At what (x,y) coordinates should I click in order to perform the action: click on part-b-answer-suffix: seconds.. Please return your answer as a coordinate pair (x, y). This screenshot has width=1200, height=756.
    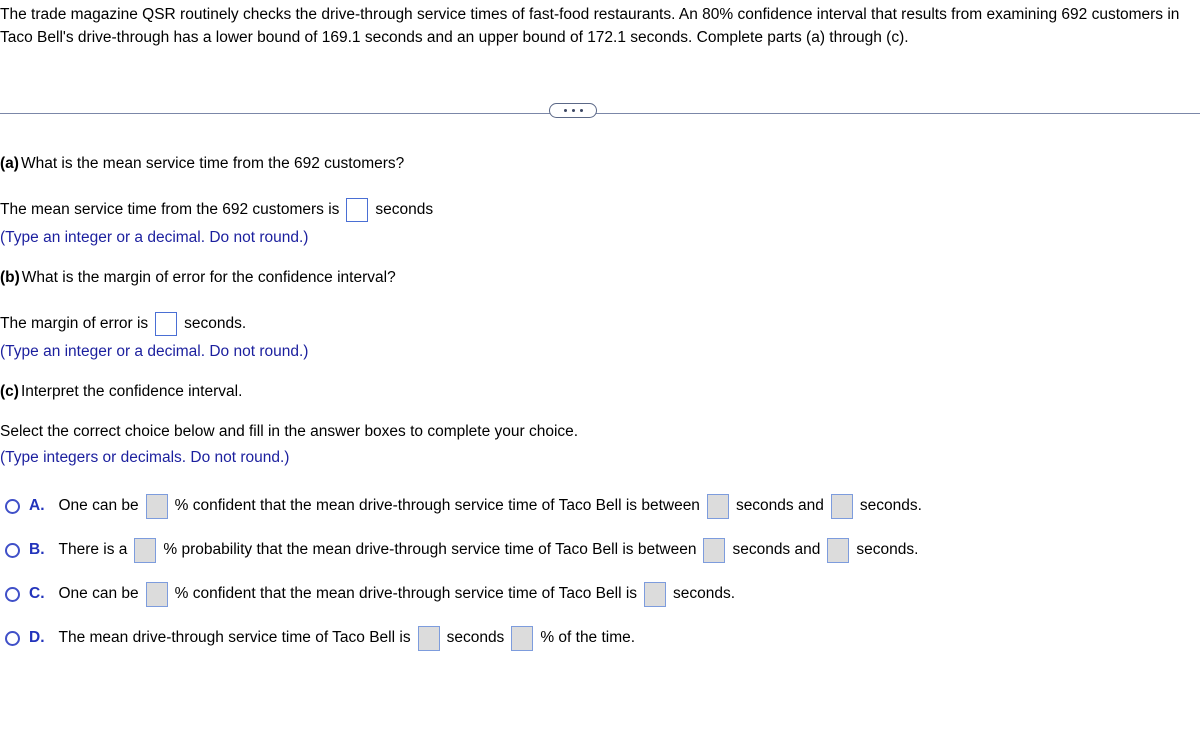
    Looking at the image, I should click on (215, 323).